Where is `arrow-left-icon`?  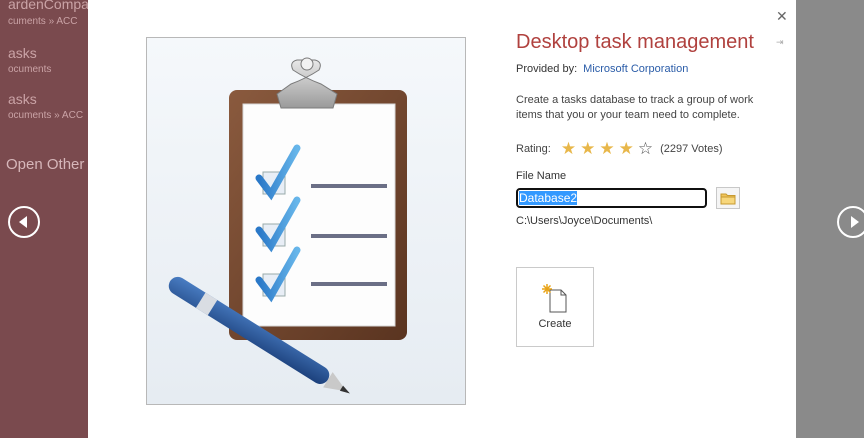 arrow-left-icon is located at coordinates (24, 222).